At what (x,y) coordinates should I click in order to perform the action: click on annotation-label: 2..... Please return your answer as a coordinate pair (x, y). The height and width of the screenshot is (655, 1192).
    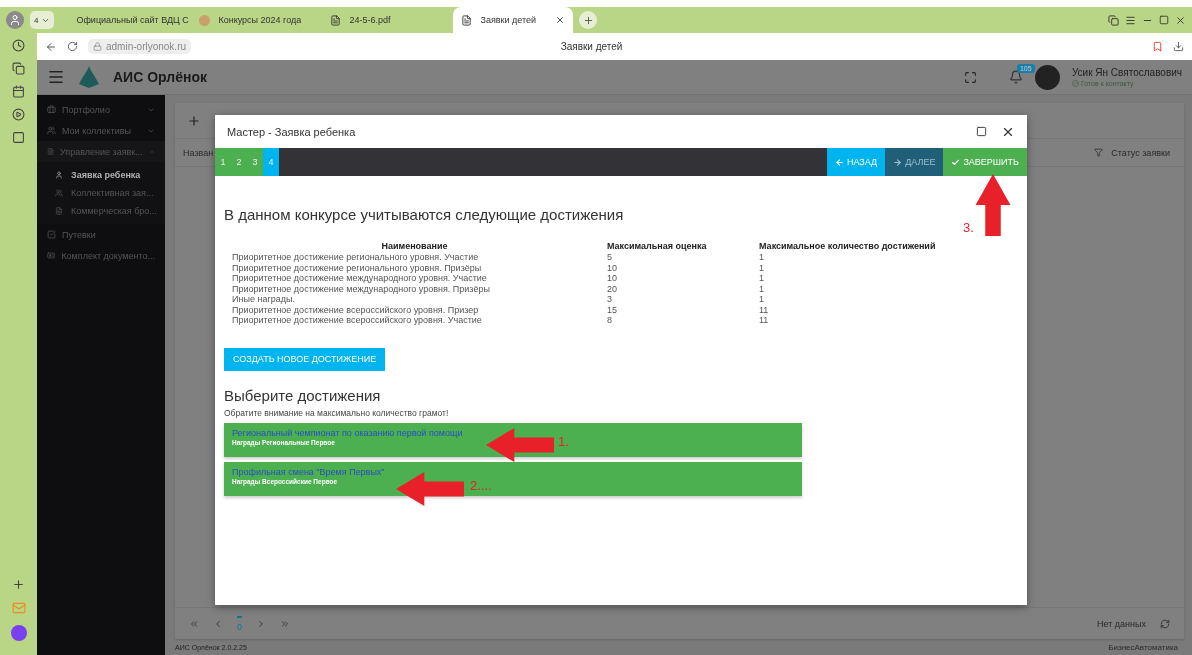
    Looking at the image, I should click on (481, 485).